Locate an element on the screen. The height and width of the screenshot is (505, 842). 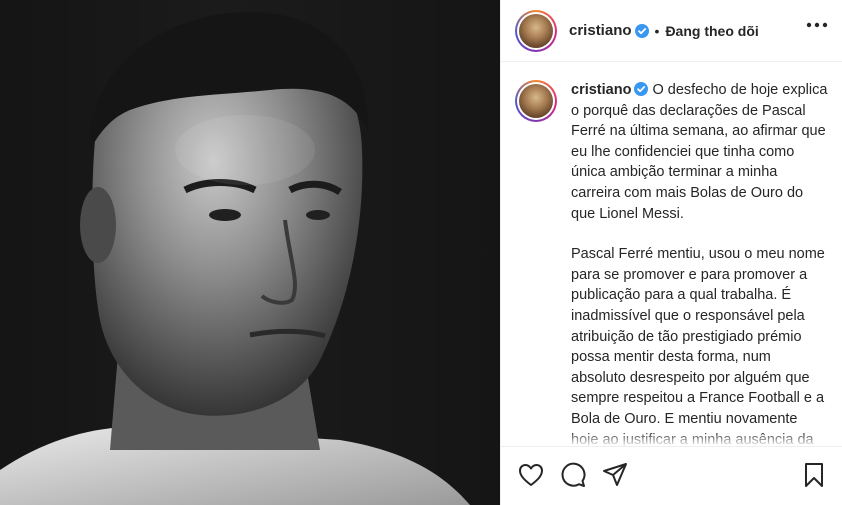
following-button: Đang theo dõi is located at coordinates (711, 31).